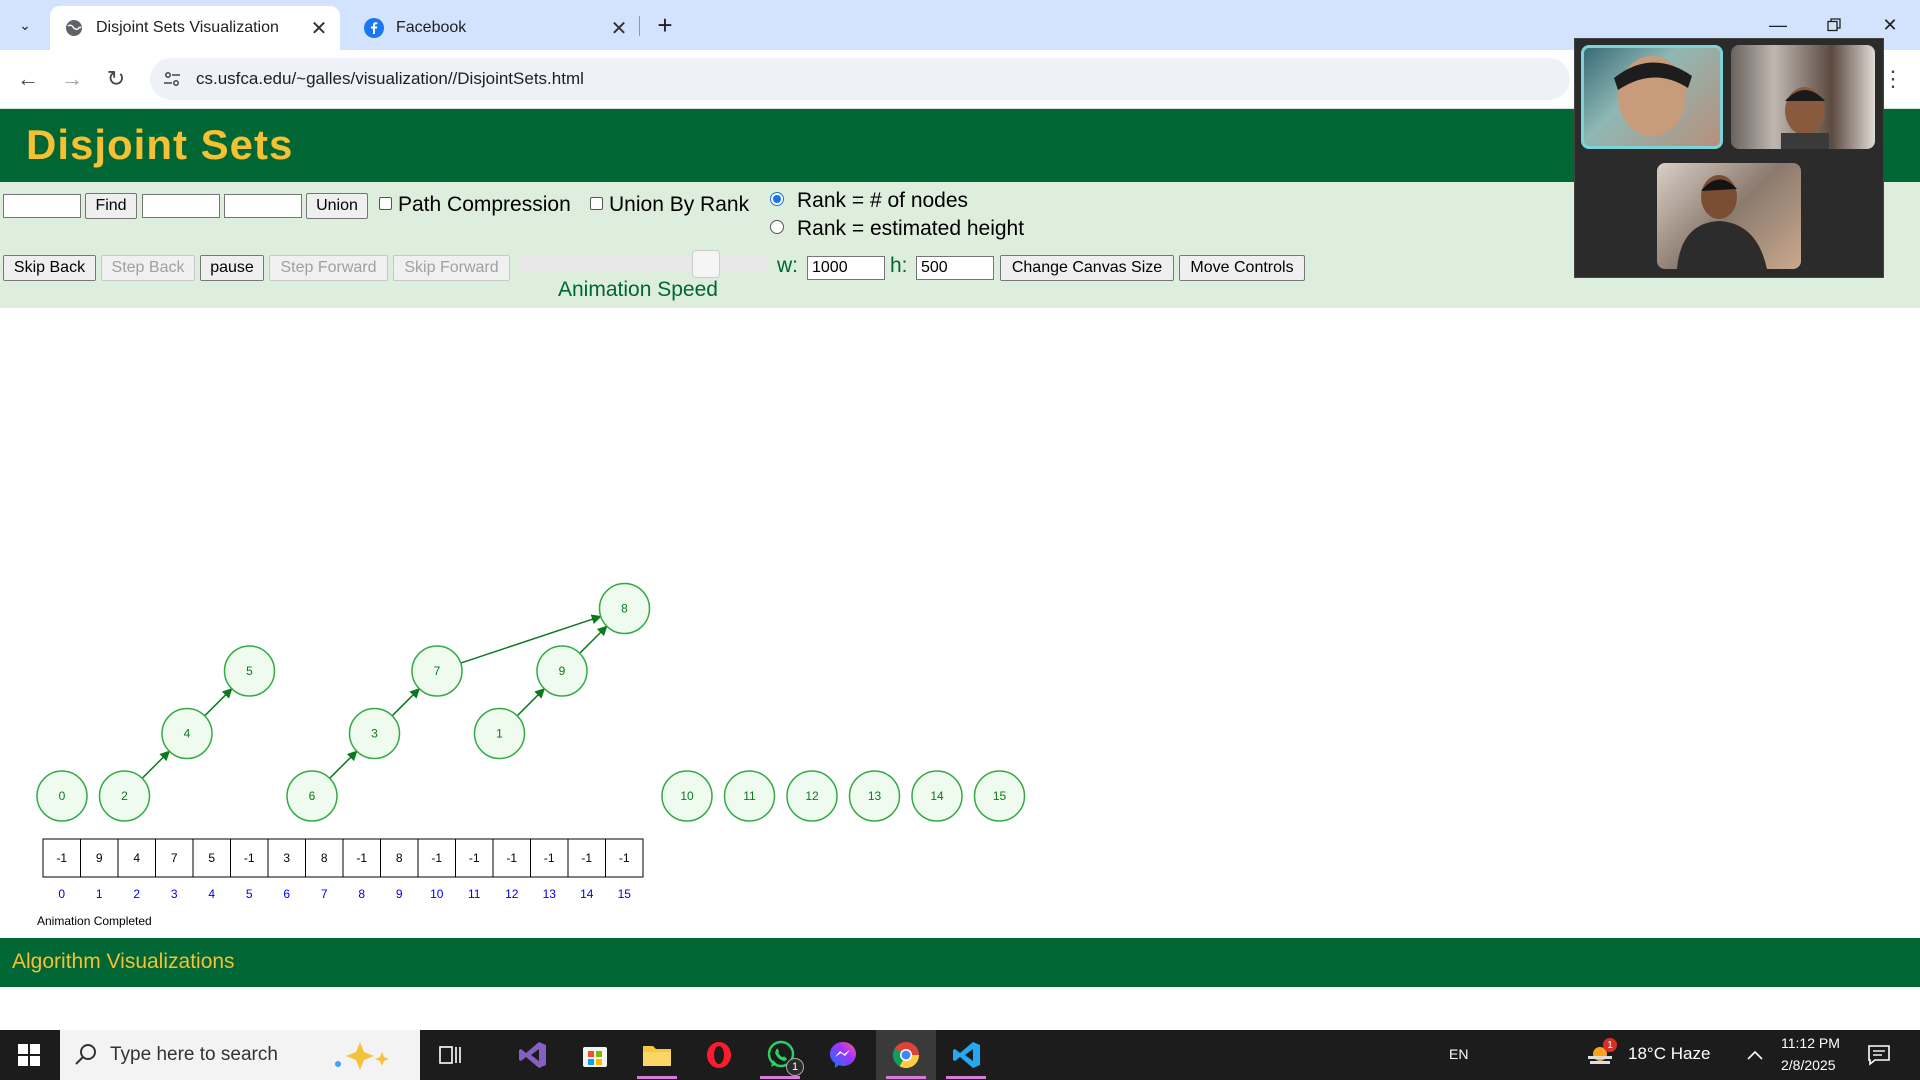  I want to click on pause-button: pause, so click(232, 268).